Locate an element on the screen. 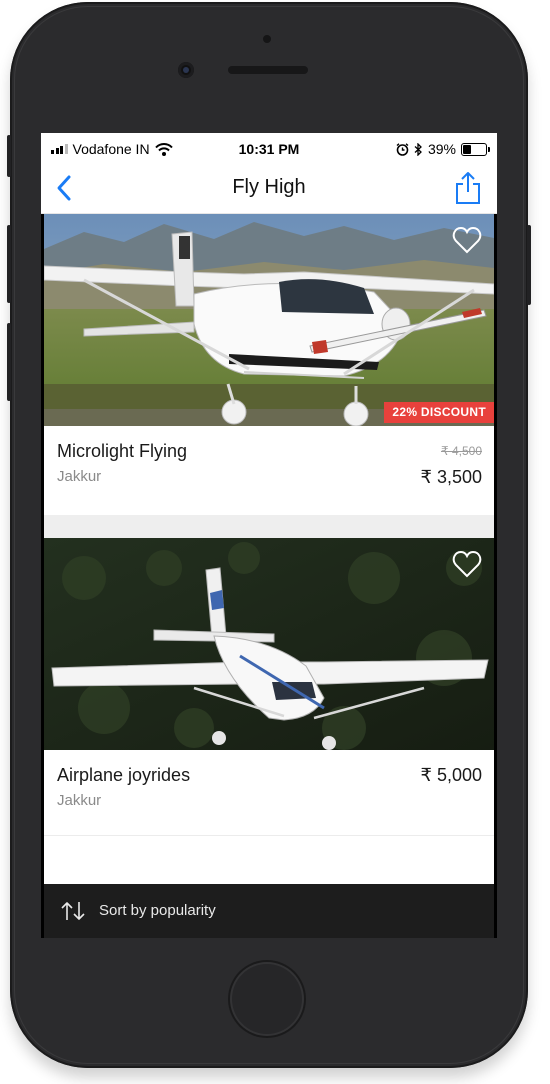  listing-title: Microlight Flying is located at coordinates (122, 451).